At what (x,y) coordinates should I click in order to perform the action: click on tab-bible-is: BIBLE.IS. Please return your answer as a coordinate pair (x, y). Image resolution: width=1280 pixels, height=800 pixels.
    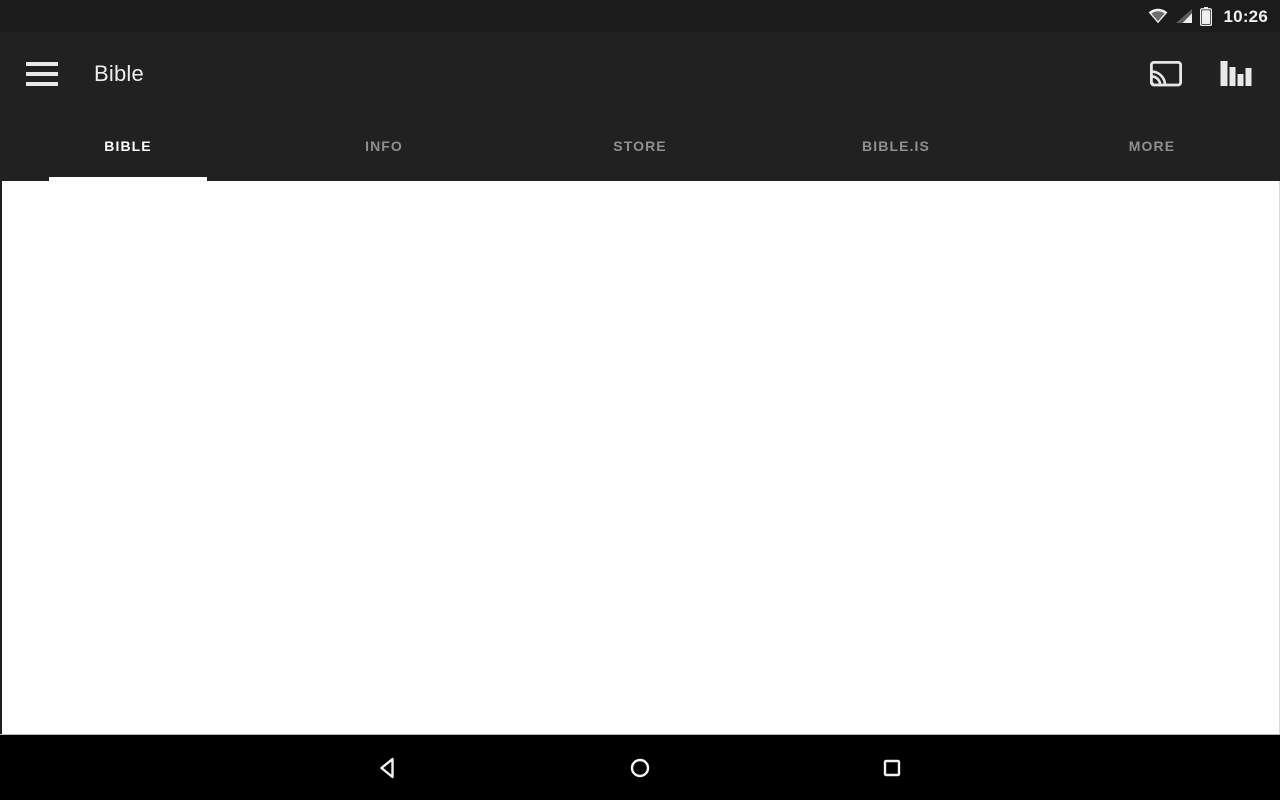
    Looking at the image, I should click on (896, 148).